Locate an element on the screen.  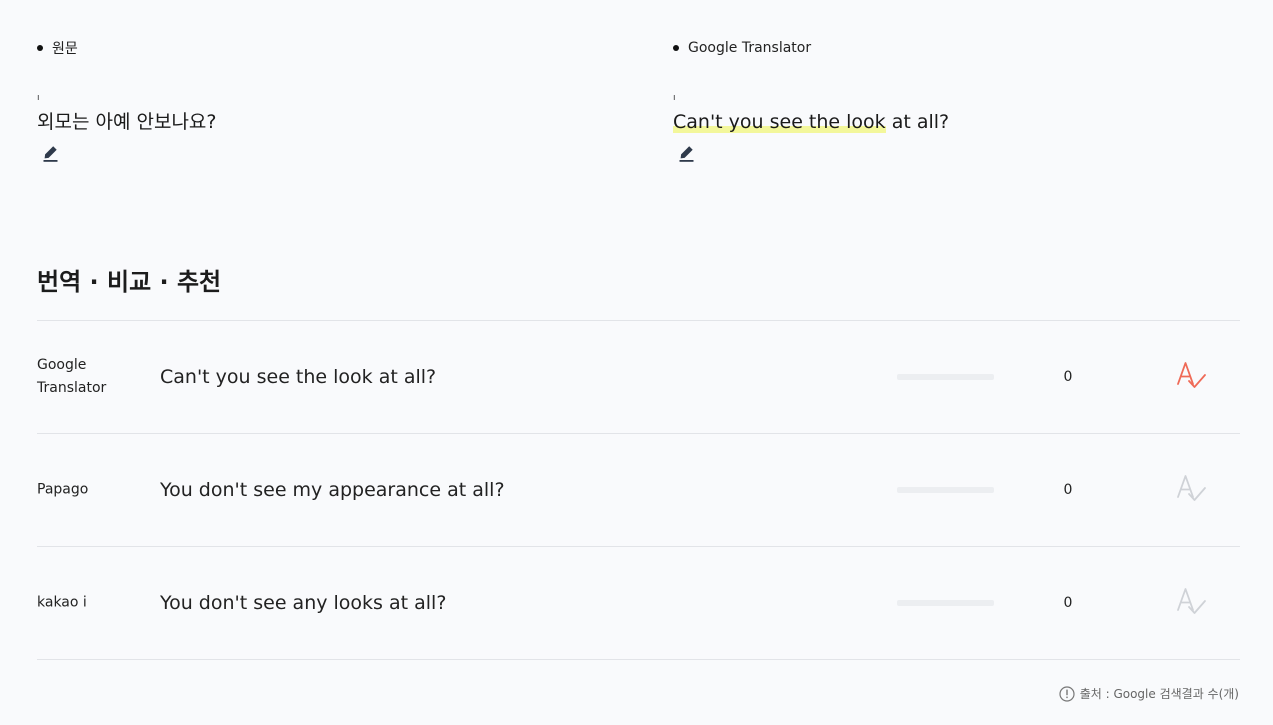
engine-name: Papago is located at coordinates (63, 489).